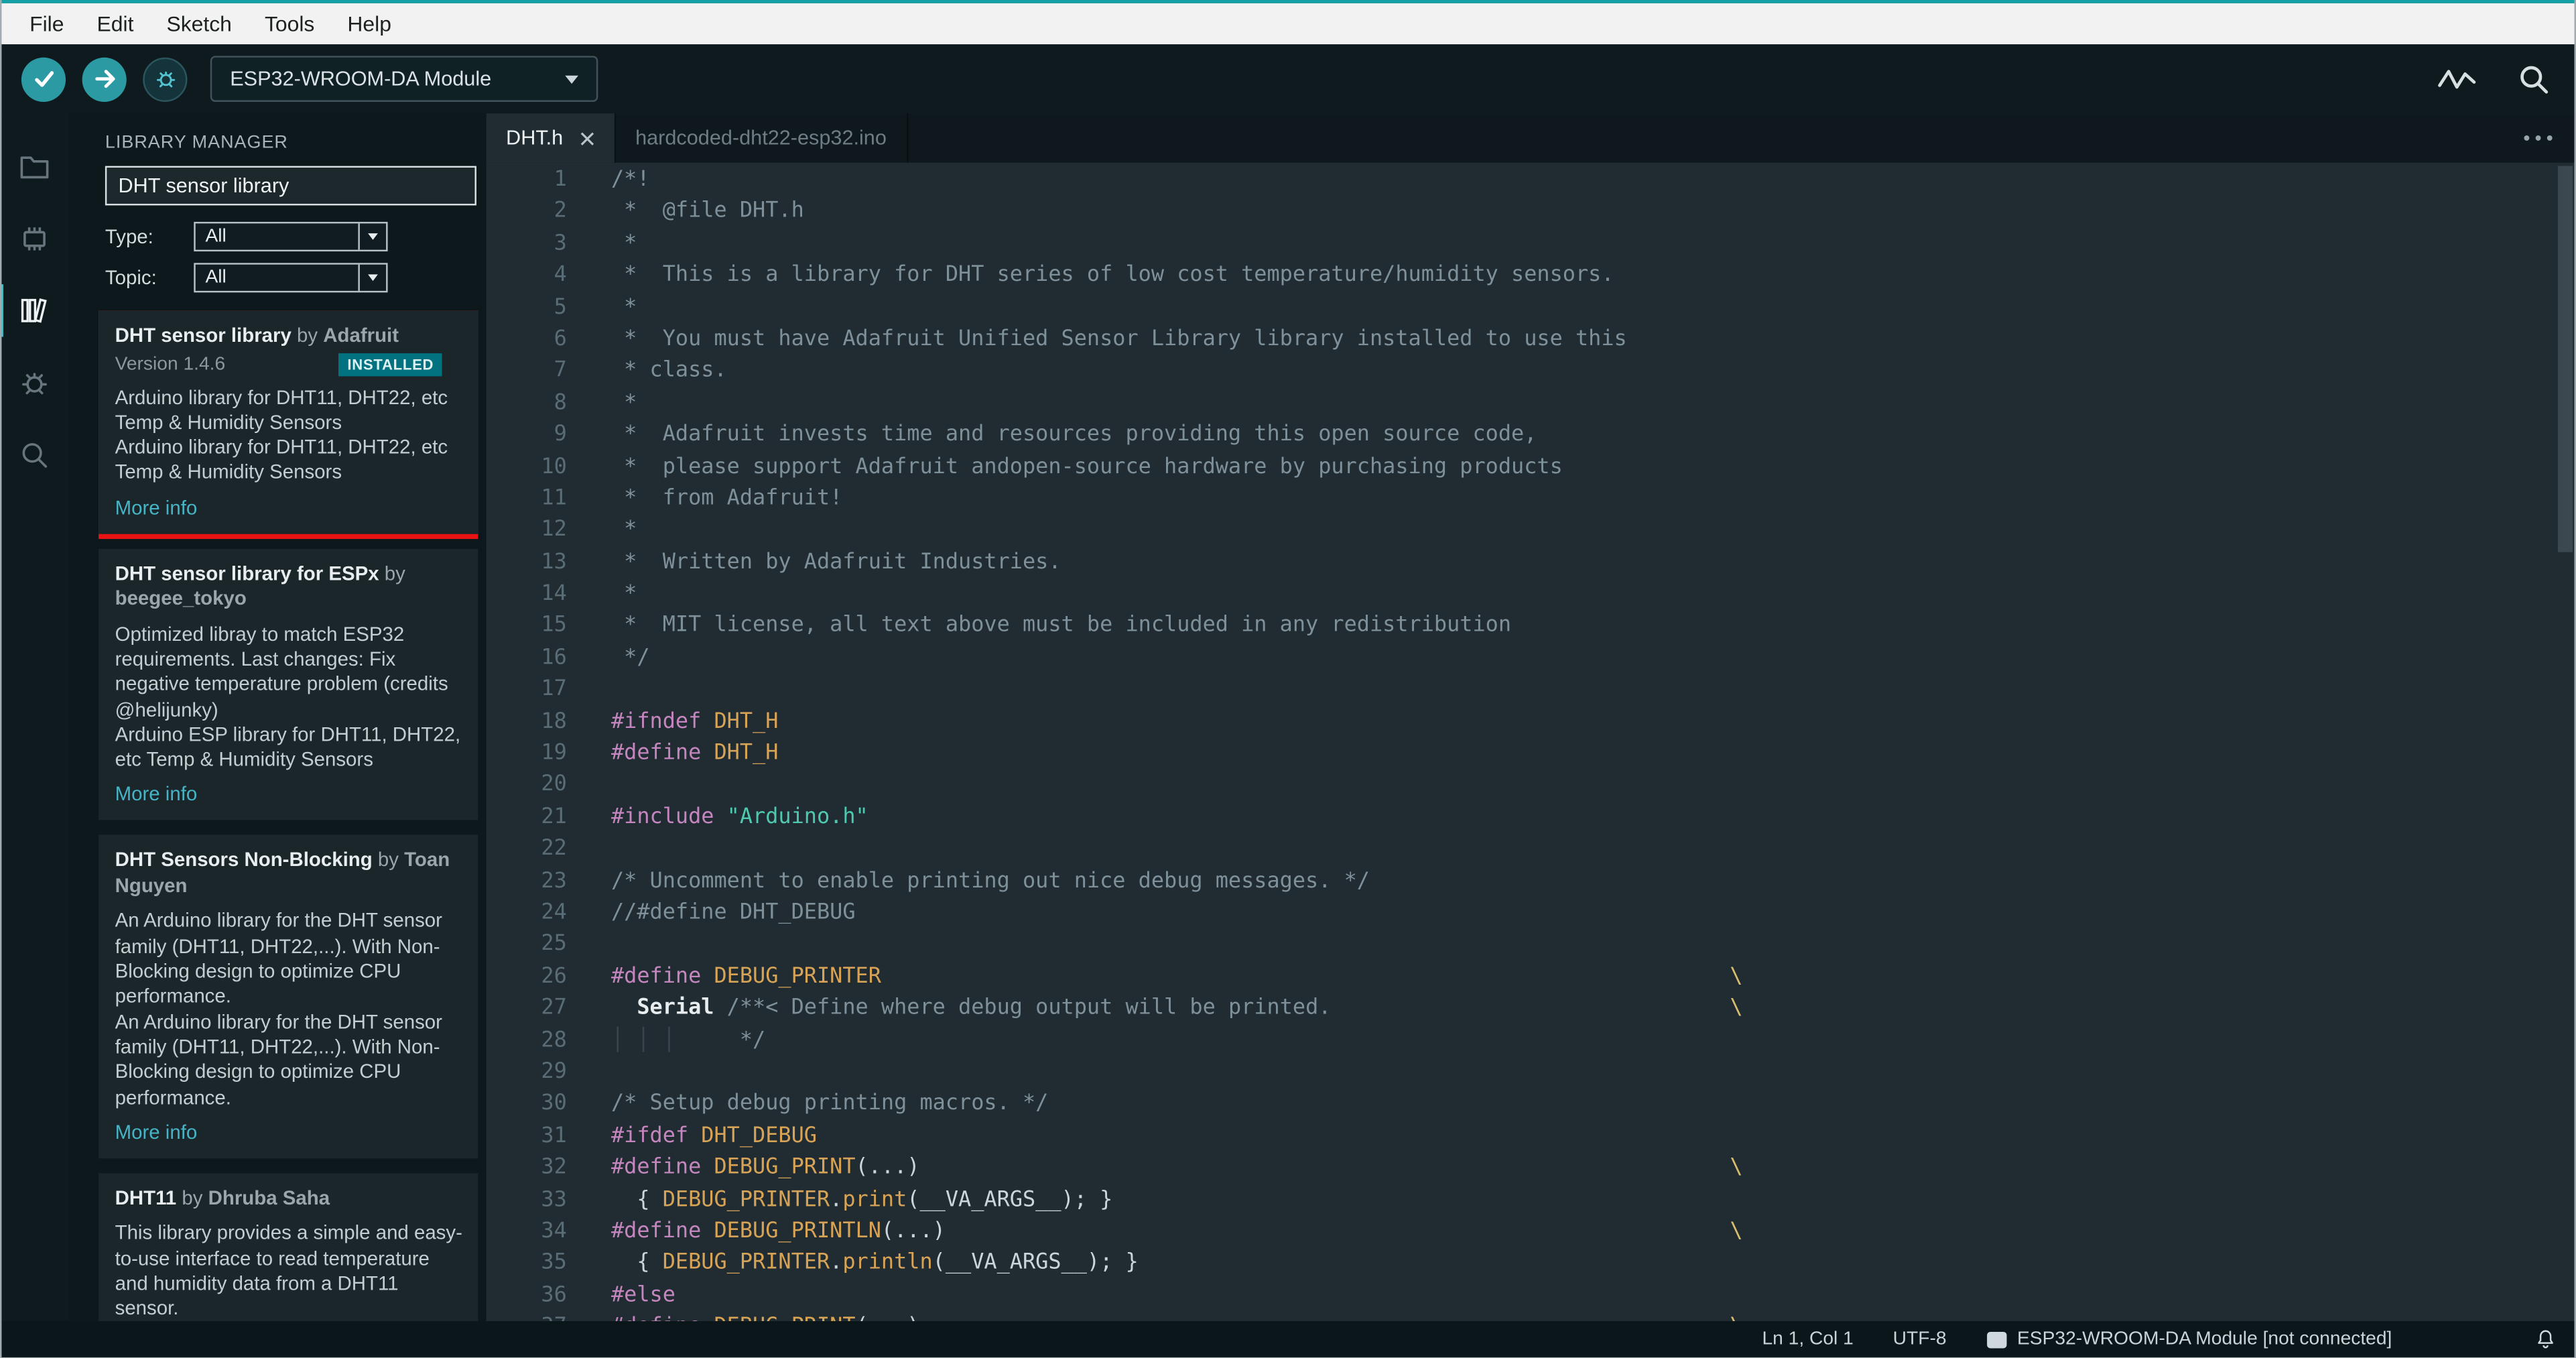  What do you see at coordinates (34, 166) in the screenshot?
I see `sidebar-item-sketchbook` at bounding box center [34, 166].